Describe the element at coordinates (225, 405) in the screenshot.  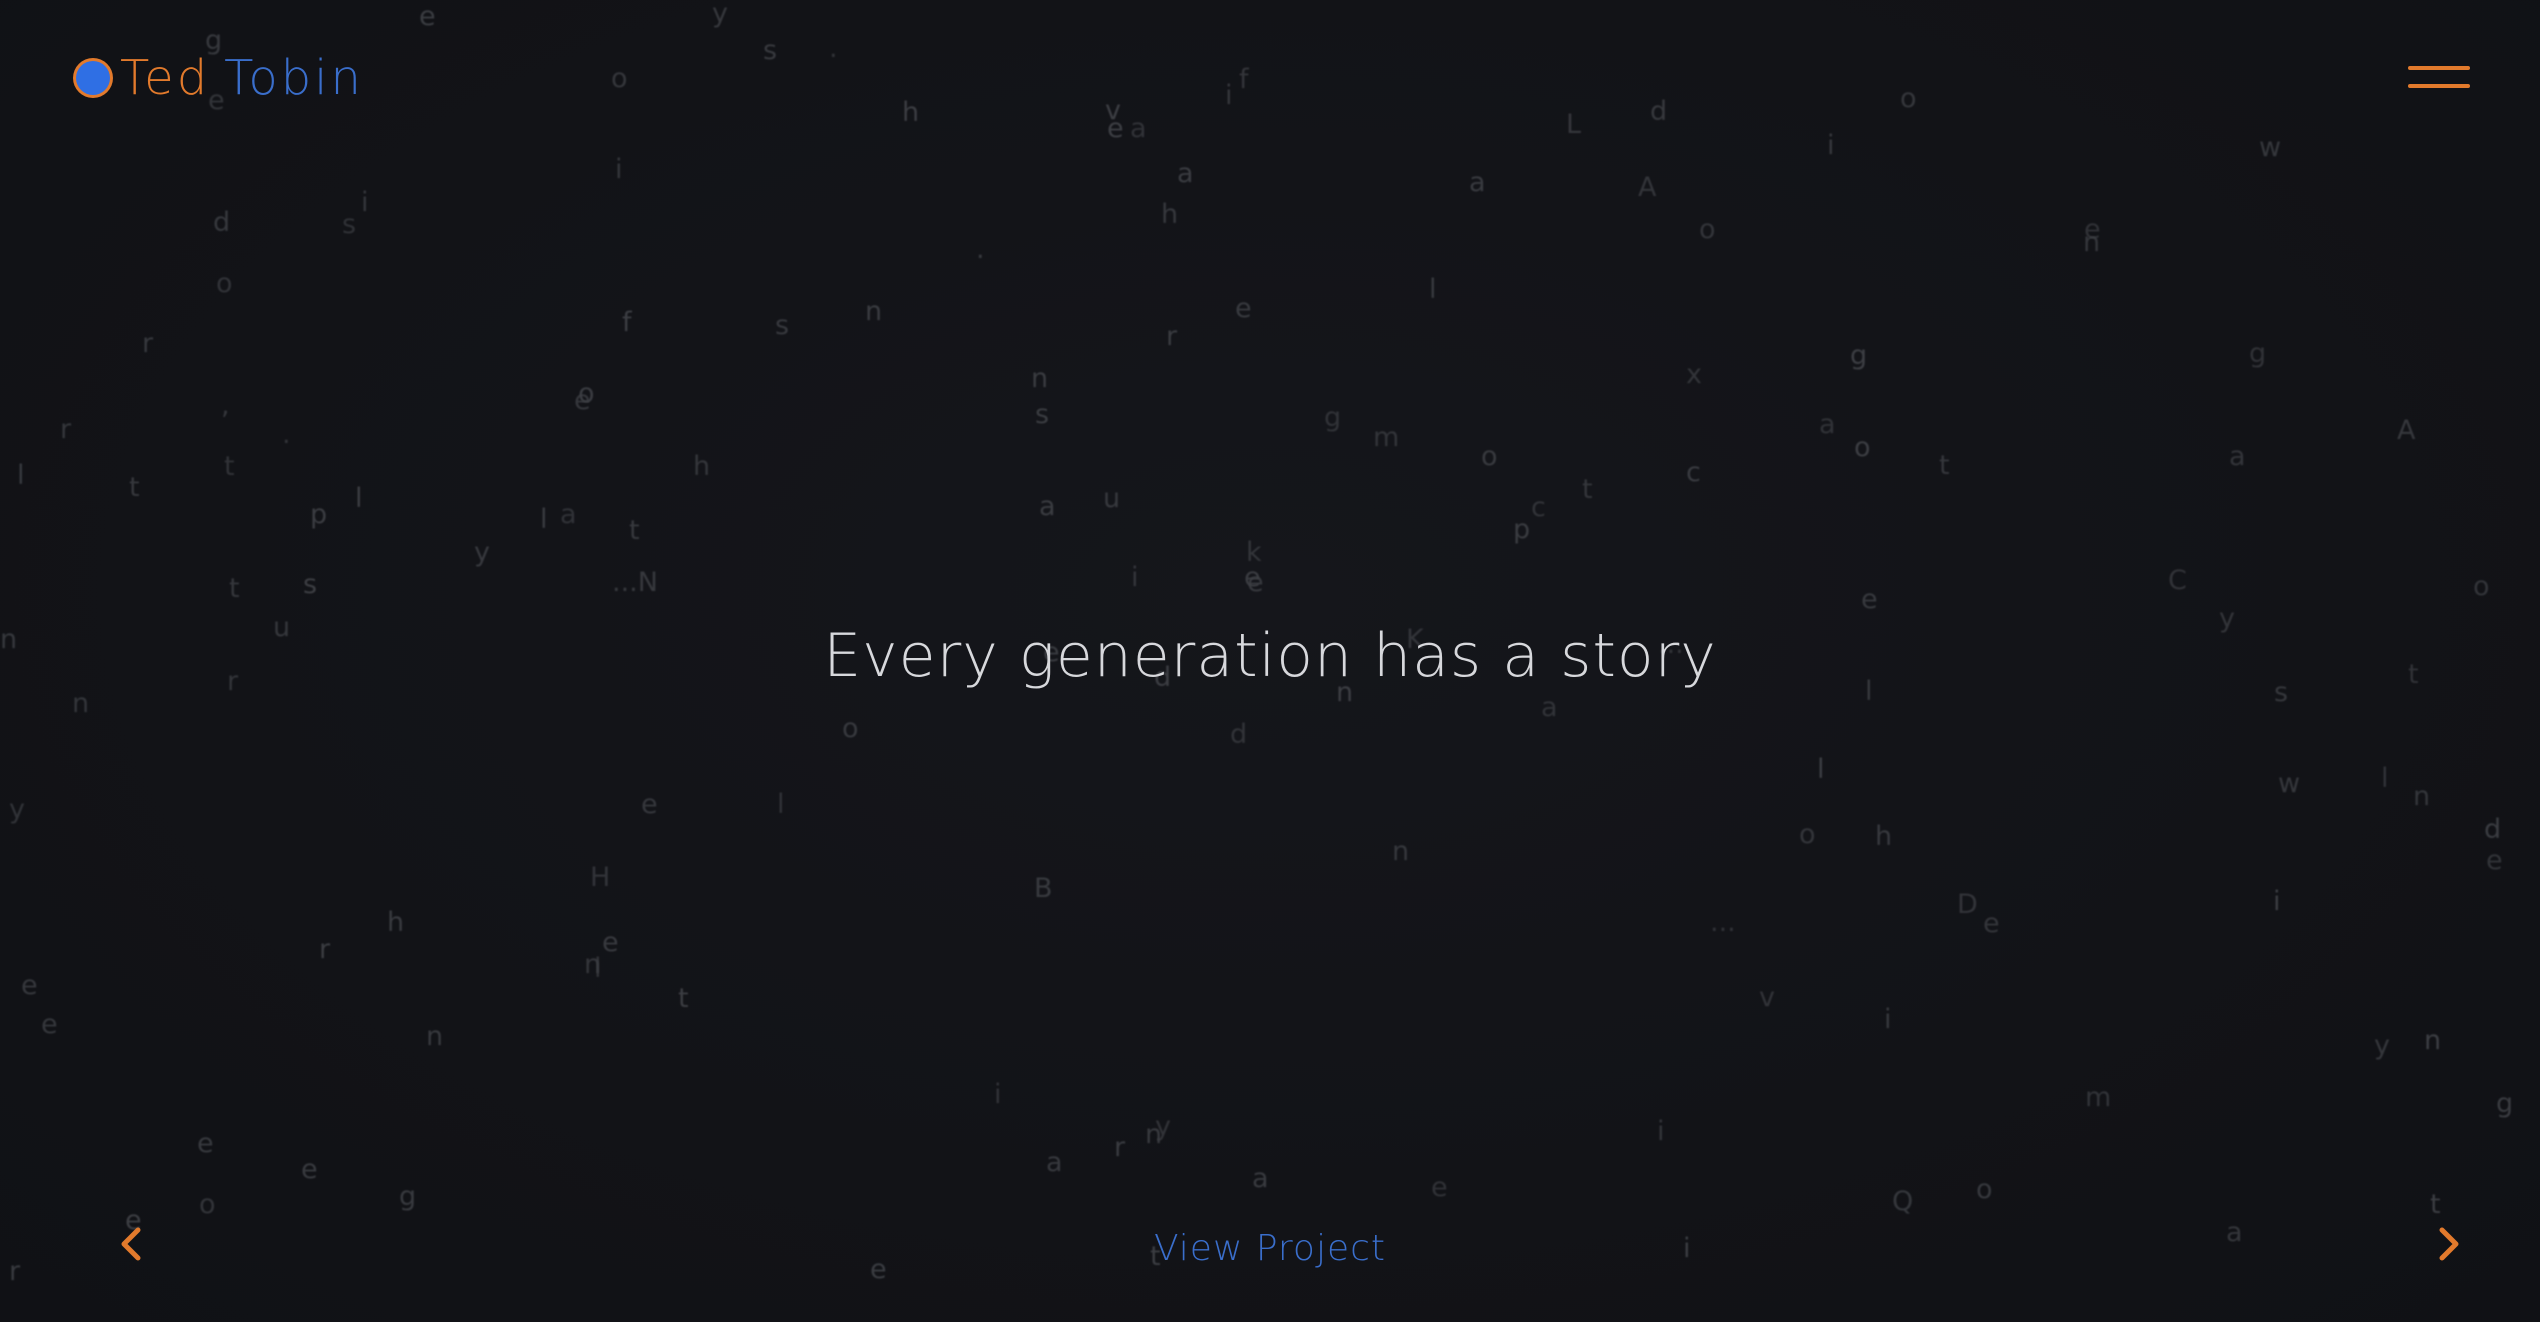
I see `background-letter: ,` at that location.